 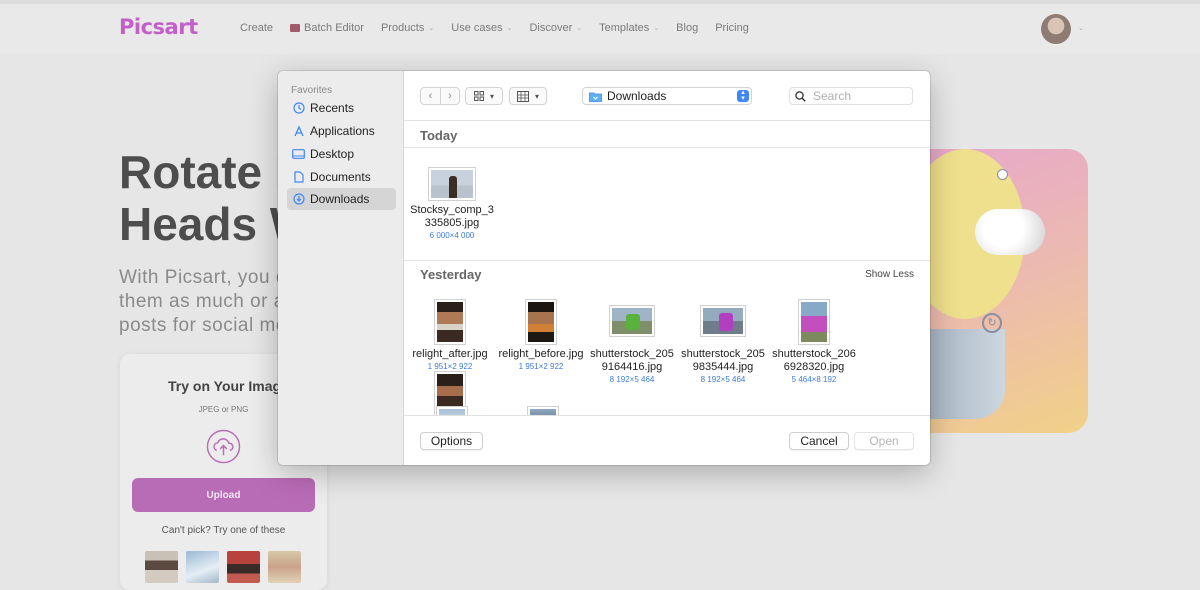 I want to click on back-button: ‹, so click(x=430, y=96).